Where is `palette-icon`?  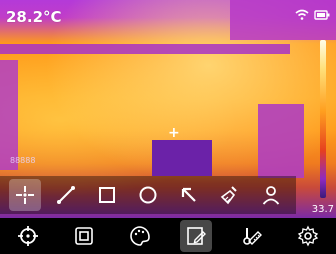 palette-icon is located at coordinates (140, 236).